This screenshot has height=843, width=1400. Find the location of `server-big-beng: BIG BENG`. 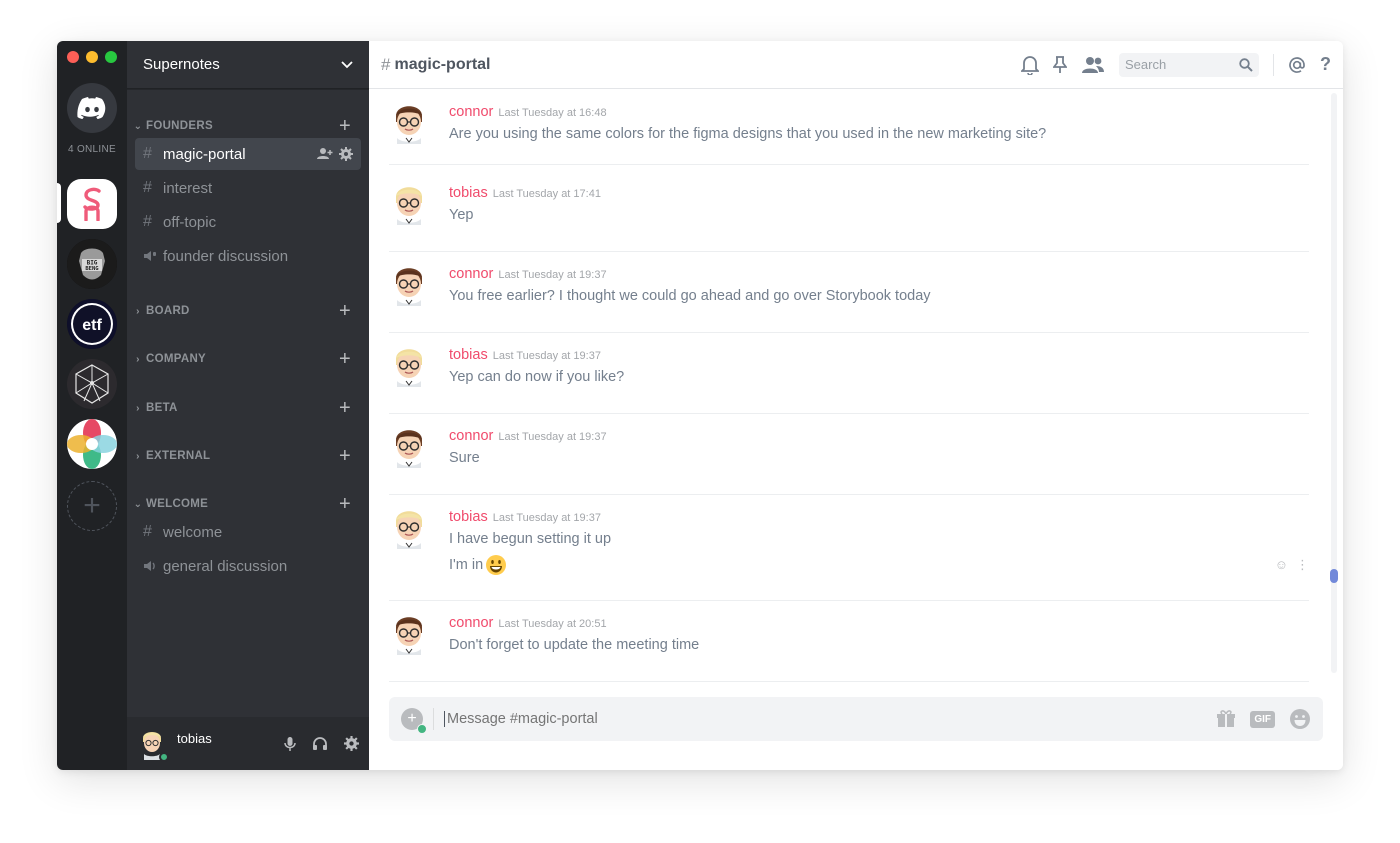

server-big-beng: BIG BENG is located at coordinates (92, 264).